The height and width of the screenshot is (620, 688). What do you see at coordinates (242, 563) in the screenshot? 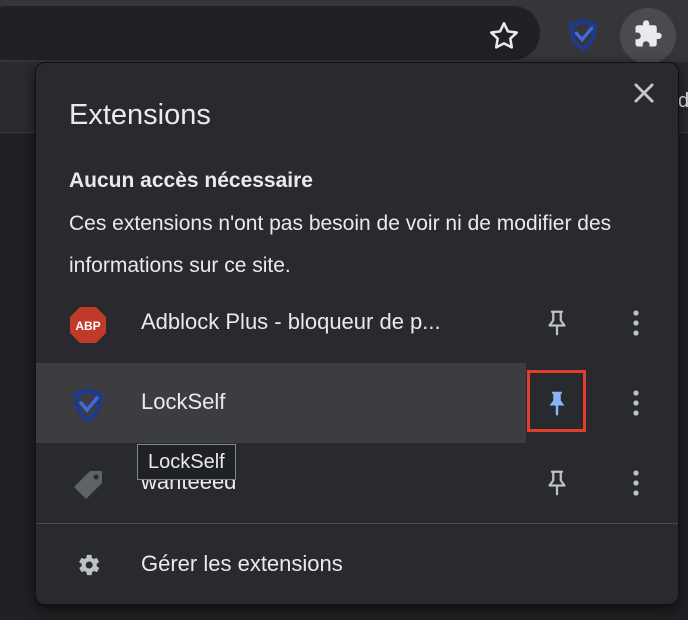
I see `manage-extensions-label: Gérer les extensions` at bounding box center [242, 563].